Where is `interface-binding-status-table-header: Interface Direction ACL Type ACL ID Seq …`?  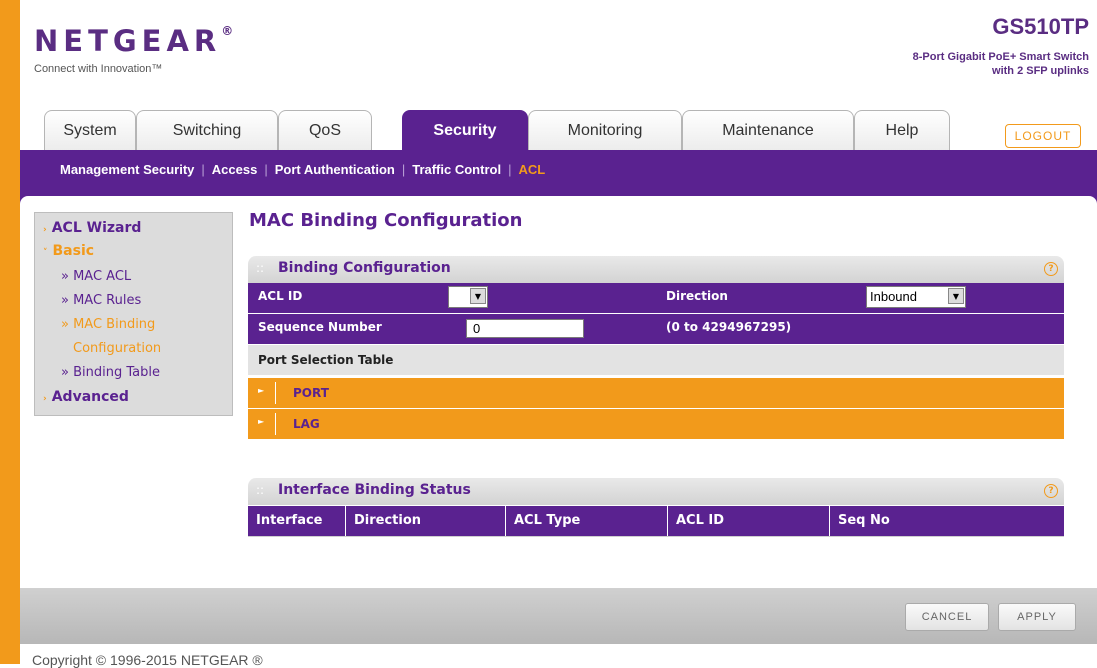
interface-binding-status-table-header: Interface Direction ACL Type ACL ID Seq … is located at coordinates (656, 521).